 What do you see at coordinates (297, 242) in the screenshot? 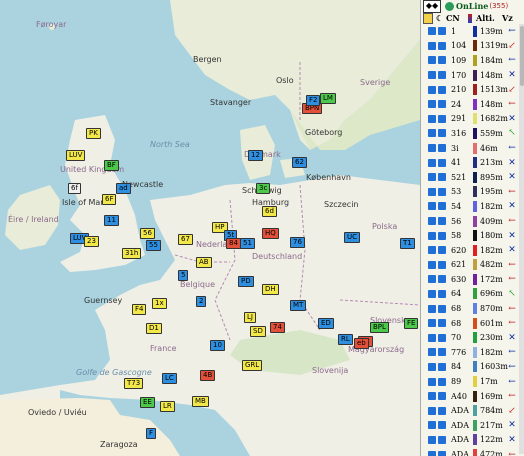
I see `map-marker: 76` at bounding box center [297, 242].